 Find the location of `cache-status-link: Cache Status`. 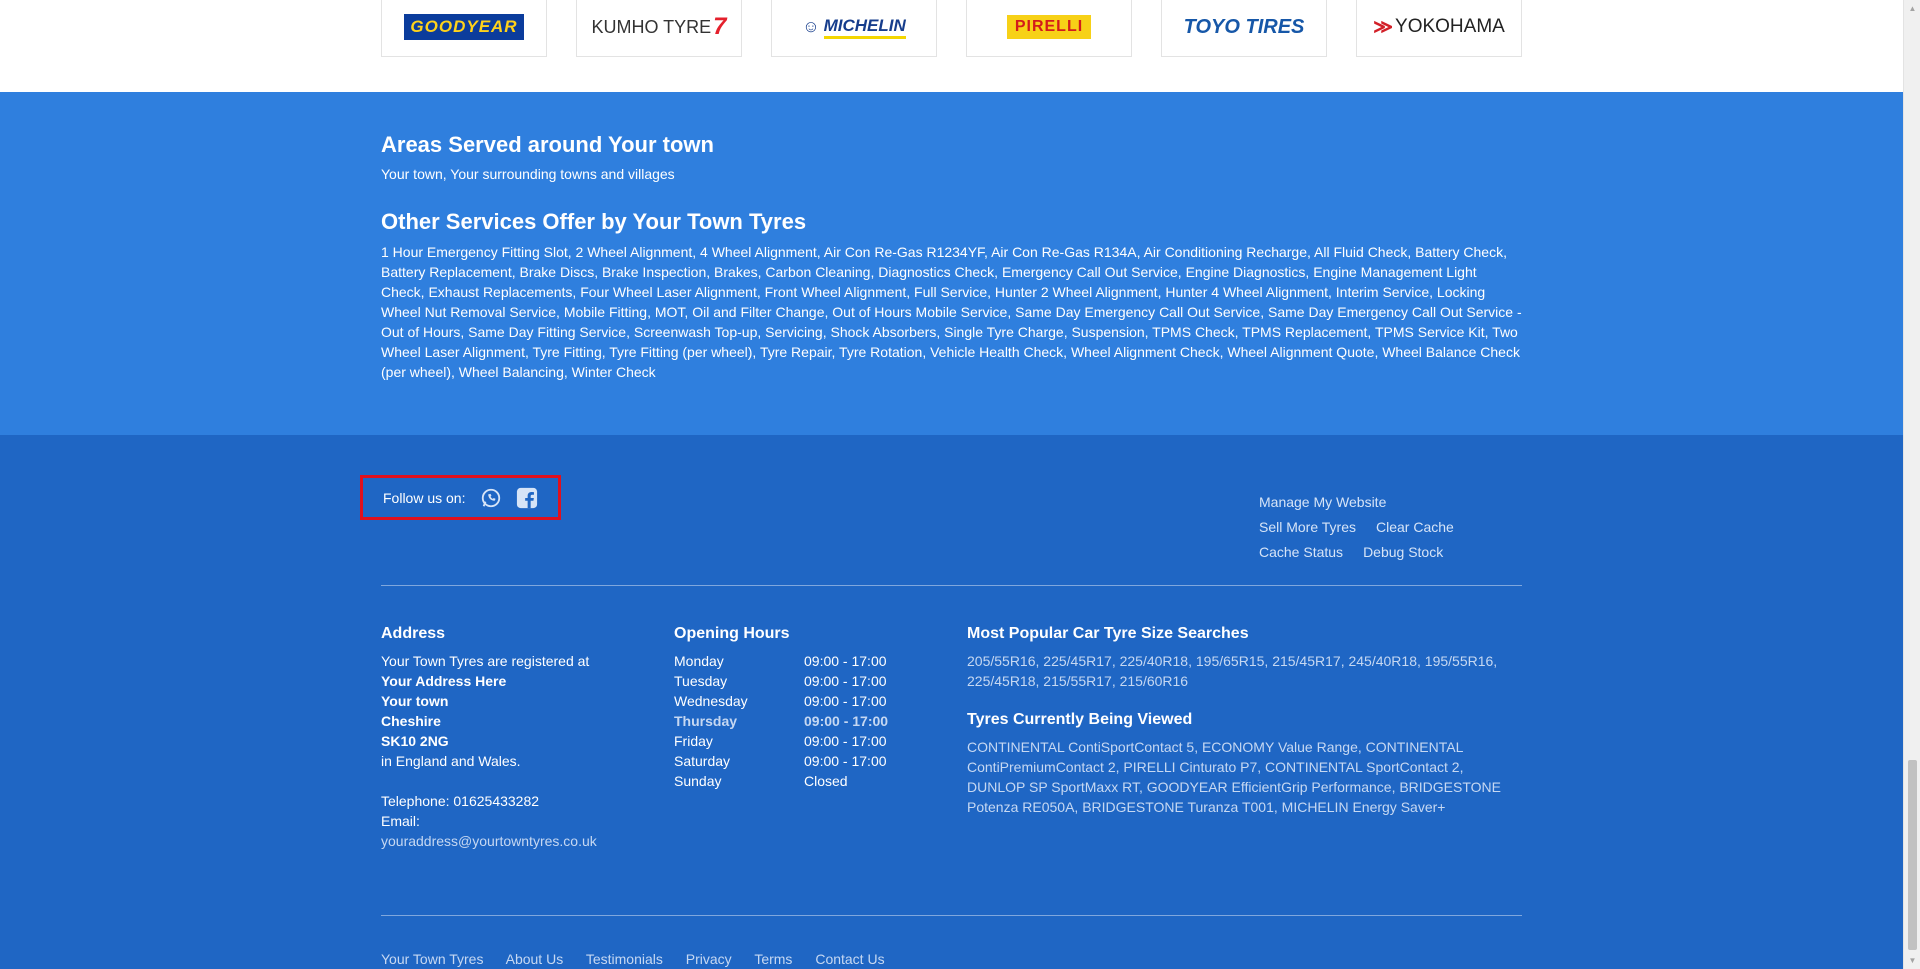

cache-status-link: Cache Status is located at coordinates (1301, 552).